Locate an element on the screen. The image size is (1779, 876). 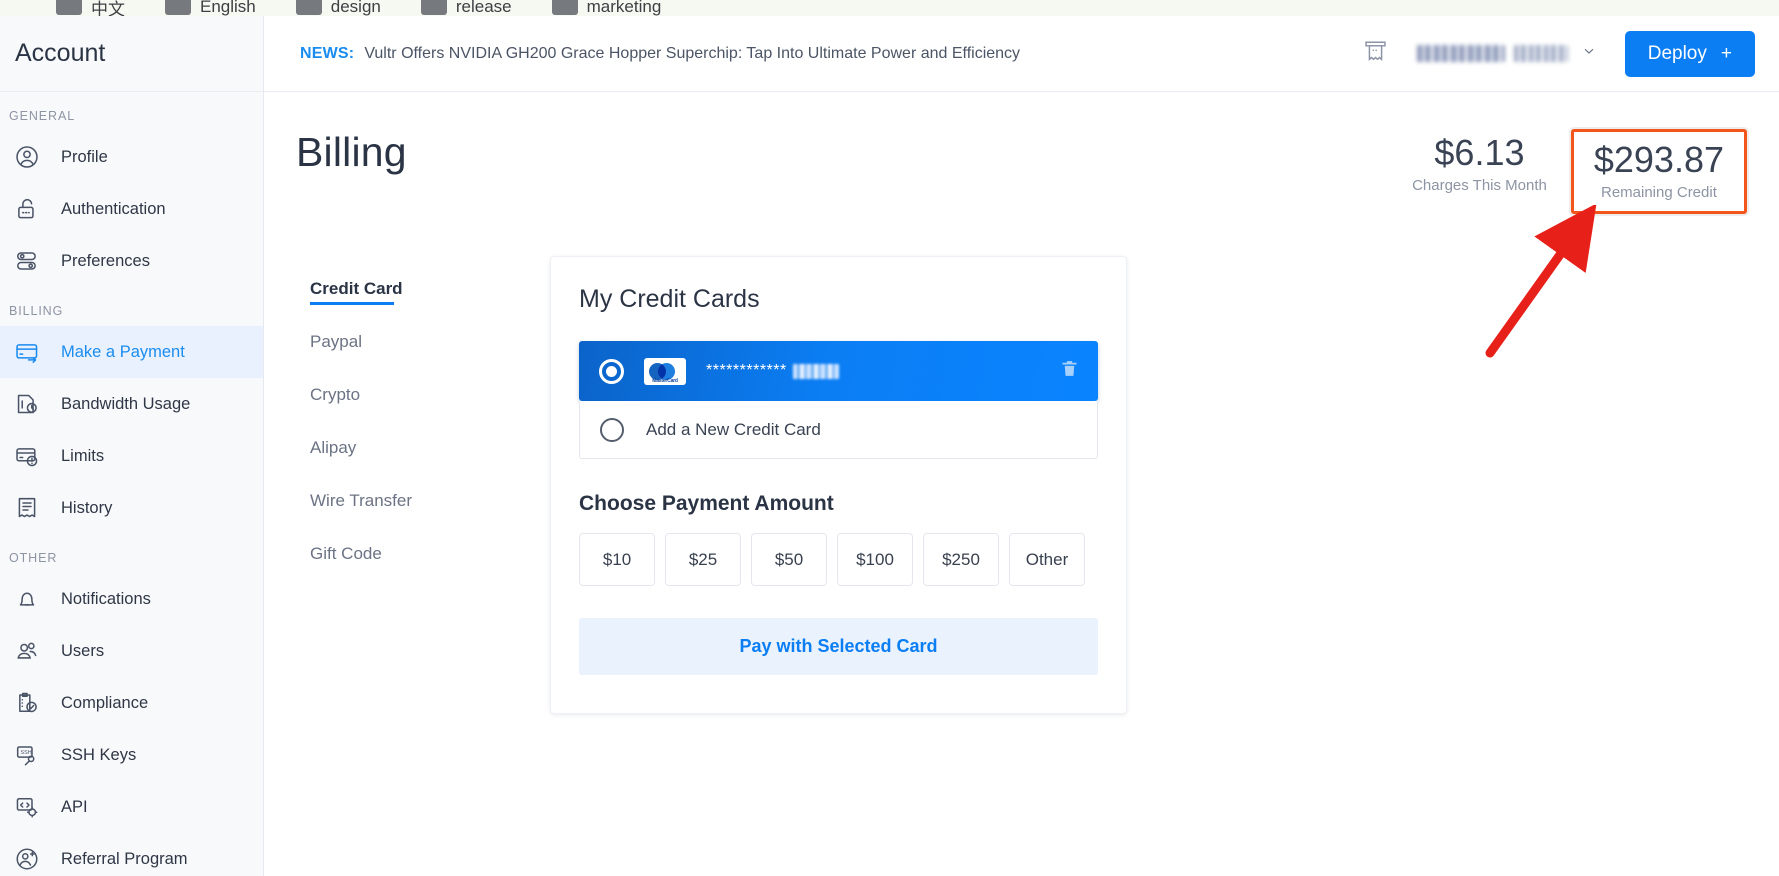
sidebar-item-profile: Profile is located at coordinates (131, 157).